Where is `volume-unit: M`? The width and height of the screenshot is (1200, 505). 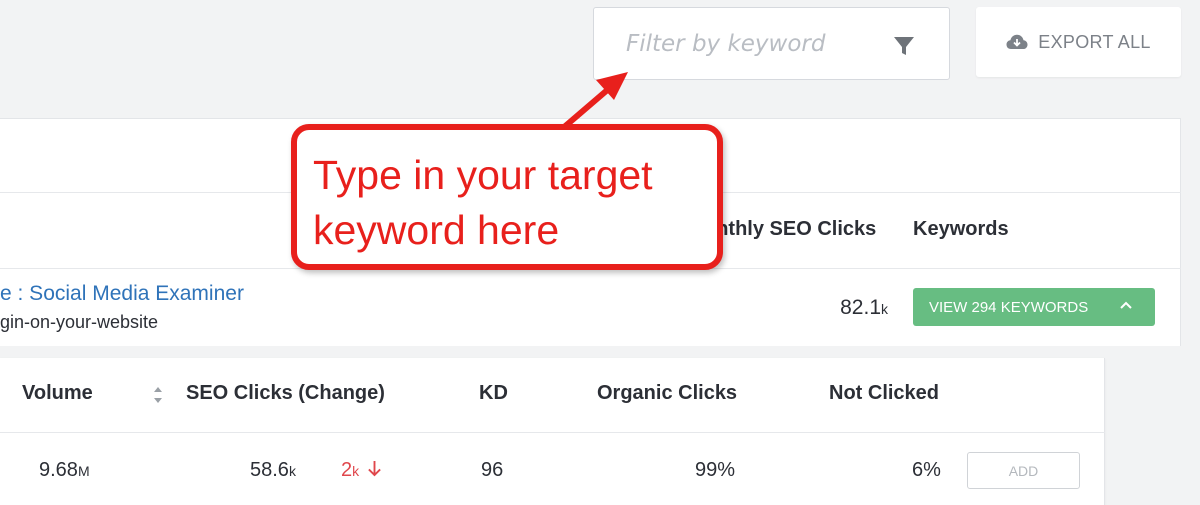 volume-unit: M is located at coordinates (83, 471).